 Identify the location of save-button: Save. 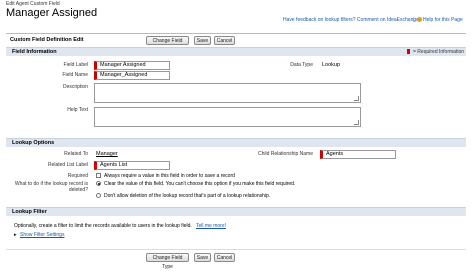
(202, 40).